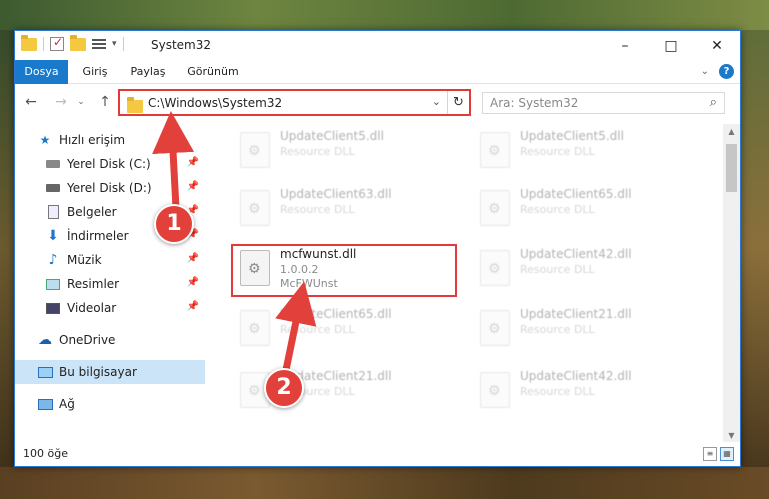 The image size is (769, 499). What do you see at coordinates (114, 44) in the screenshot?
I see `customize-toolbar-dropdown-icon: ▾` at bounding box center [114, 44].